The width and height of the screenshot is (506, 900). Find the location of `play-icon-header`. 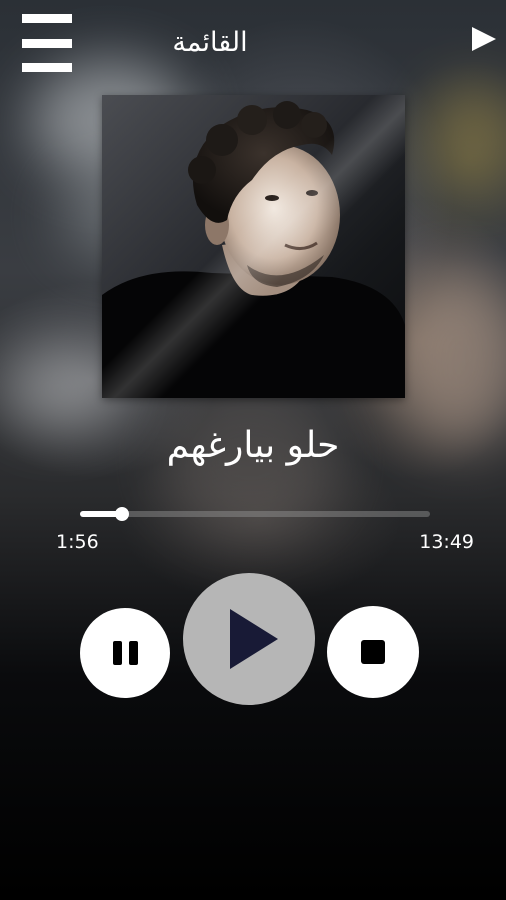

play-icon-header is located at coordinates (484, 39).